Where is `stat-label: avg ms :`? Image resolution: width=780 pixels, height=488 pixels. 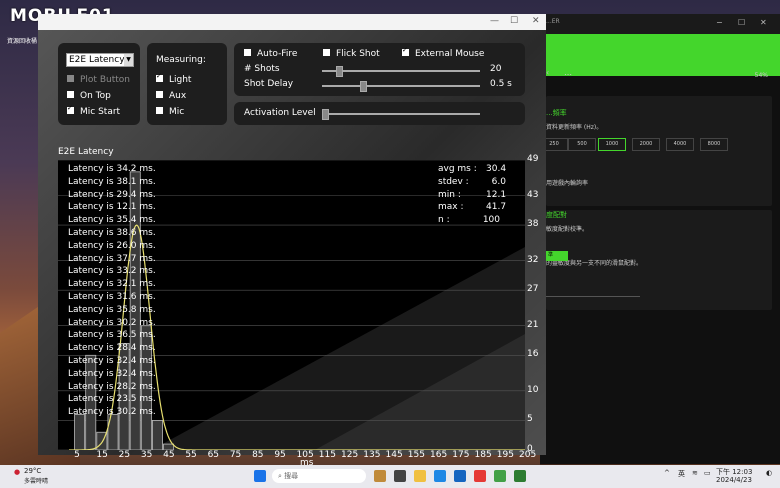
stat-label: avg ms : is located at coordinates (457, 169).